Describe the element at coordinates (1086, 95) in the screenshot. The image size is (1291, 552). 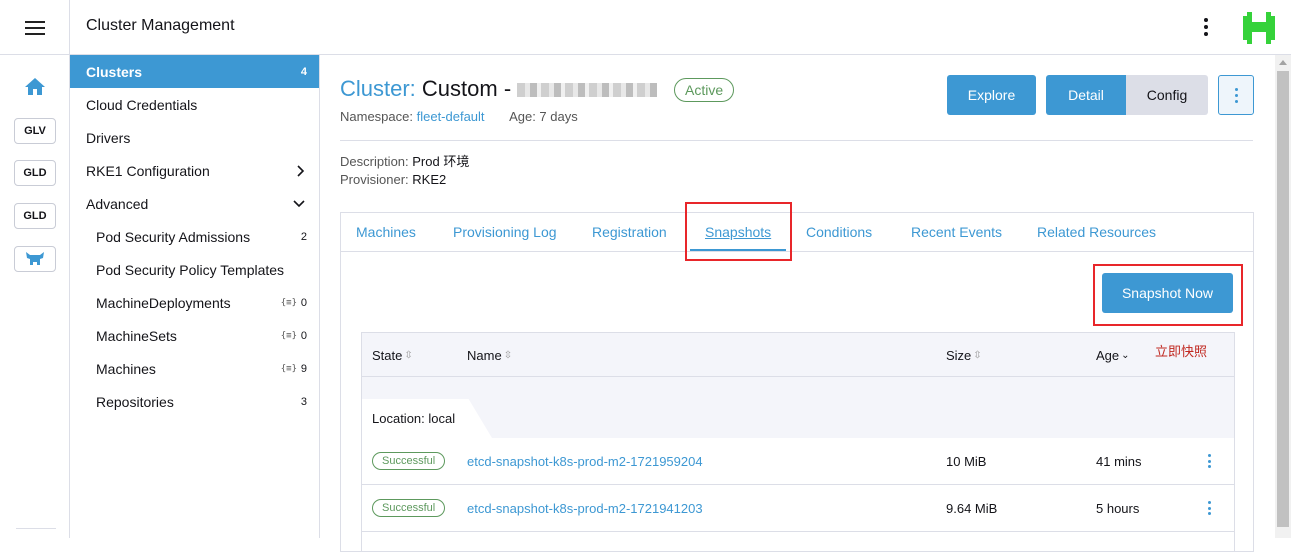
I see `detail-button: Detail` at that location.